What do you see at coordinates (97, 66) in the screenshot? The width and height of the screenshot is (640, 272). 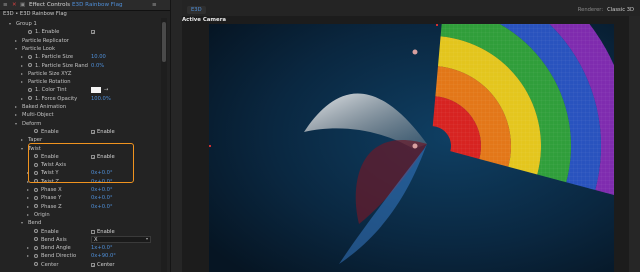 I see `property-value: 0.0%` at bounding box center [97, 66].